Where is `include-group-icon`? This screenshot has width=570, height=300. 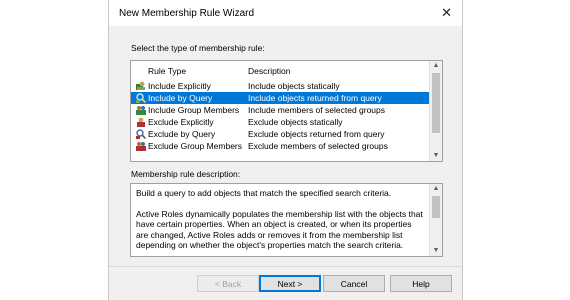
include-group-icon is located at coordinates (141, 110).